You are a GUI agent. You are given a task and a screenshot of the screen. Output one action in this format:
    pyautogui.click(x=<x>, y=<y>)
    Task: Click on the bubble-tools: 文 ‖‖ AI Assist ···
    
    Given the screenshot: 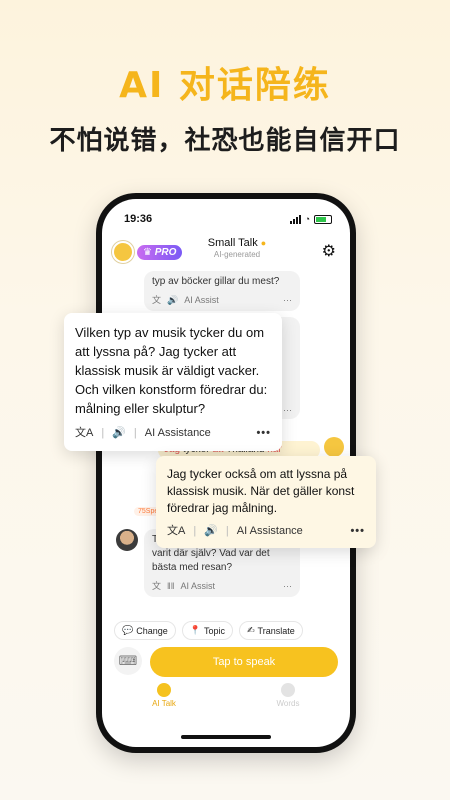 What is the action you would take?
    pyautogui.click(x=222, y=586)
    